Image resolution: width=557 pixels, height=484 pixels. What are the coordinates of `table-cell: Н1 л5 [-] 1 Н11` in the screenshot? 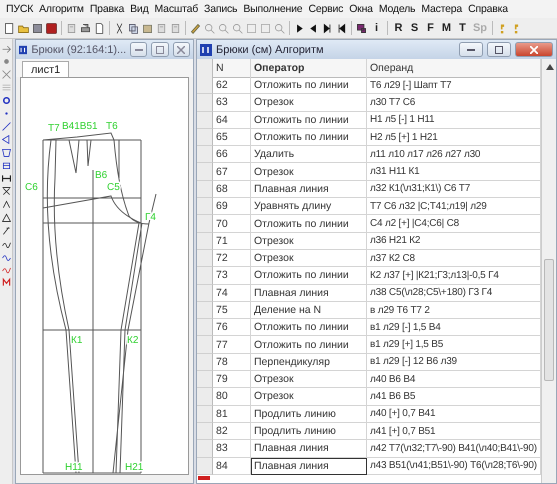 It's located at (454, 120).